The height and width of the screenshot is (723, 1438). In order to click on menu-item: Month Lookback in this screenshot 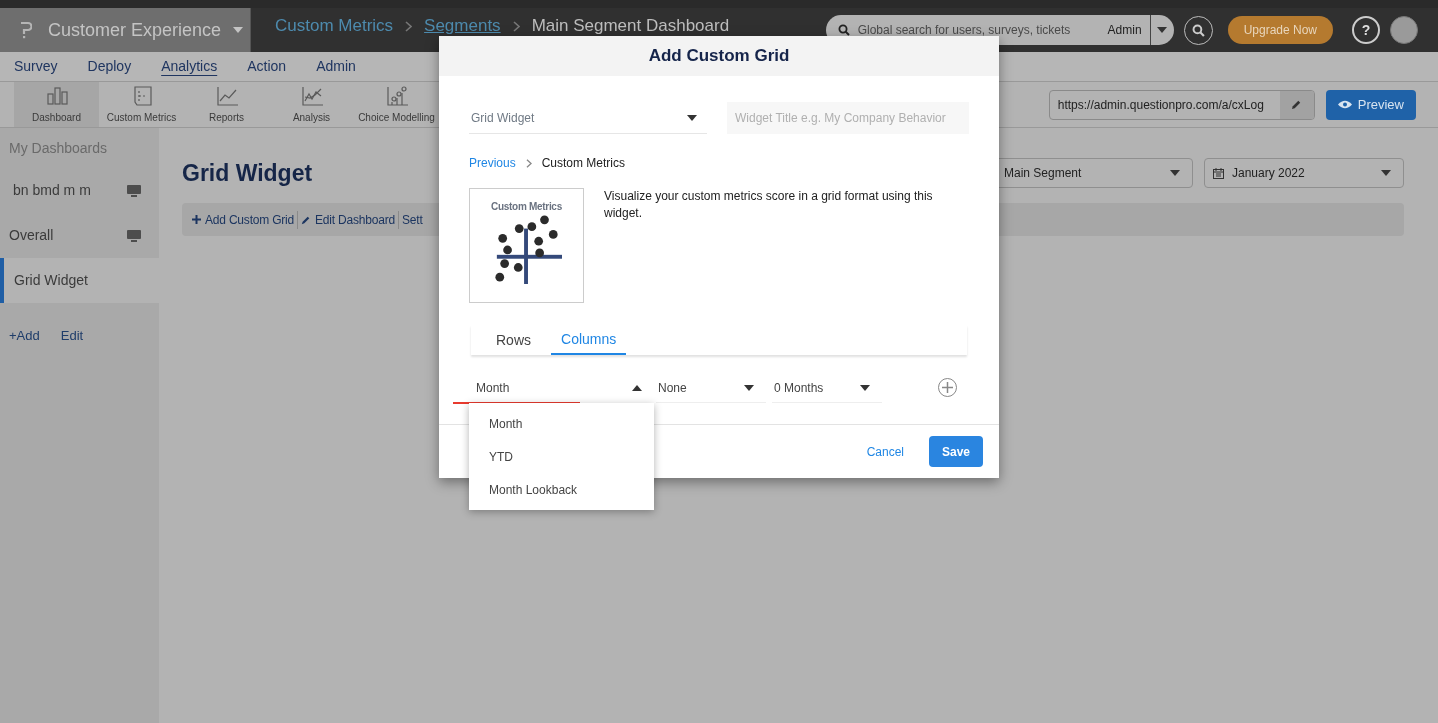, I will do `click(561, 489)`.